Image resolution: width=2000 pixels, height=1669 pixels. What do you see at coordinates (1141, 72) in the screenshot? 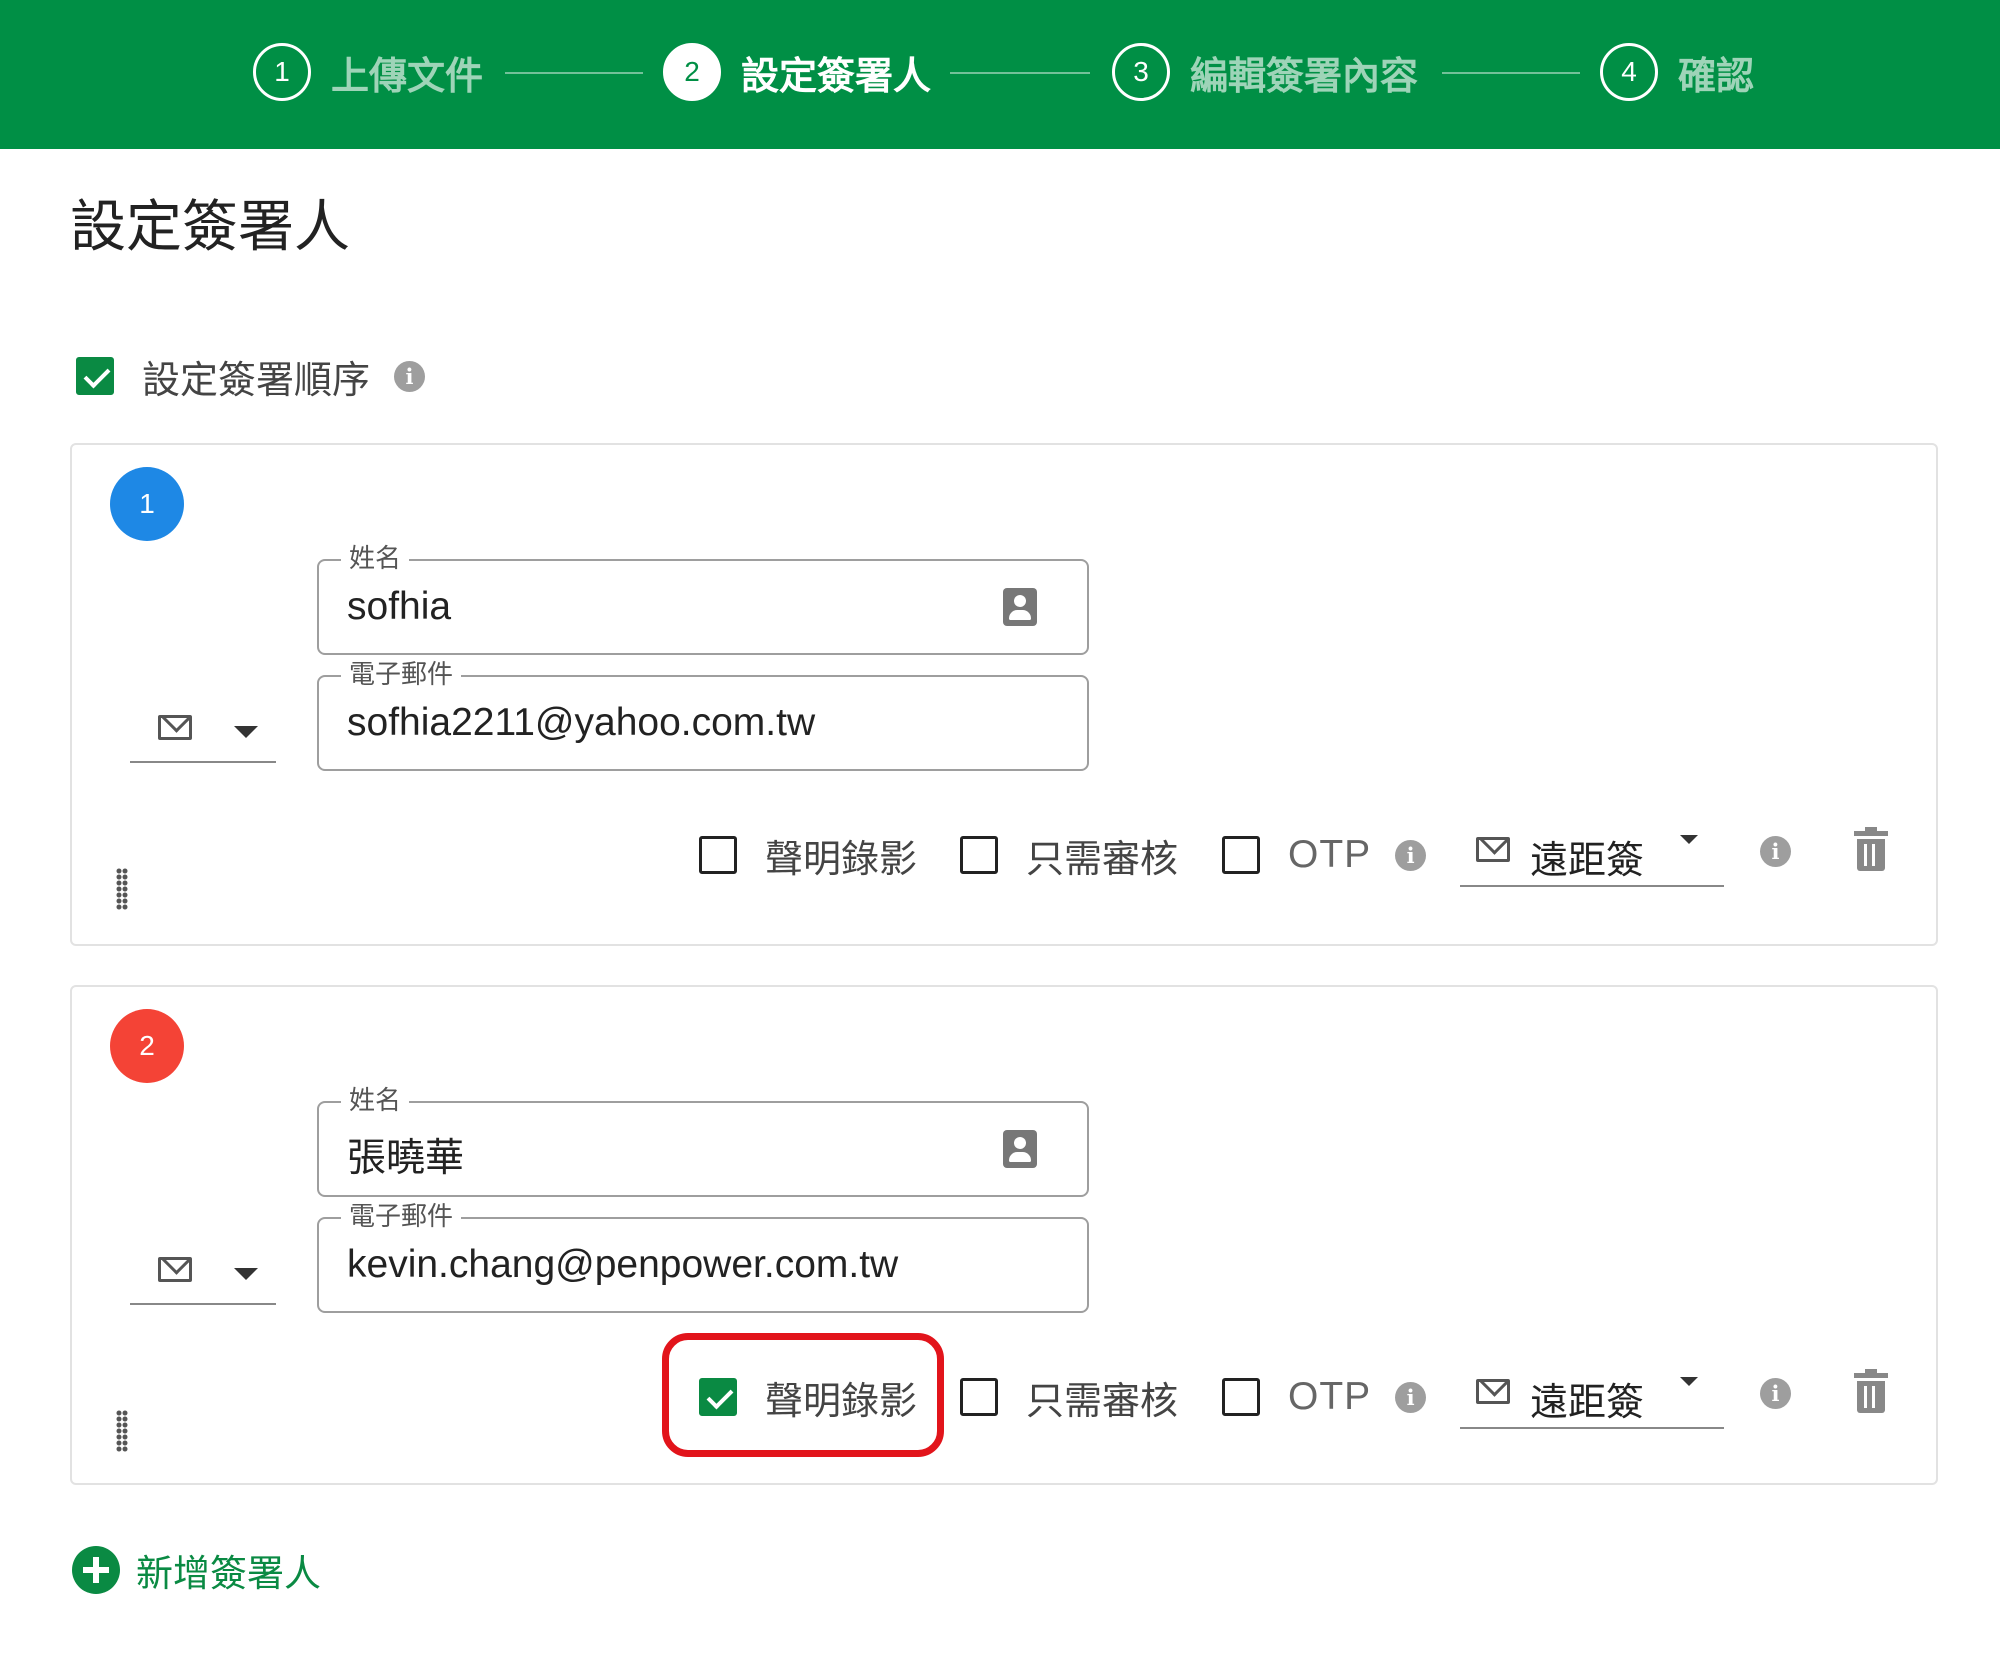
I see `step-number: 3` at bounding box center [1141, 72].